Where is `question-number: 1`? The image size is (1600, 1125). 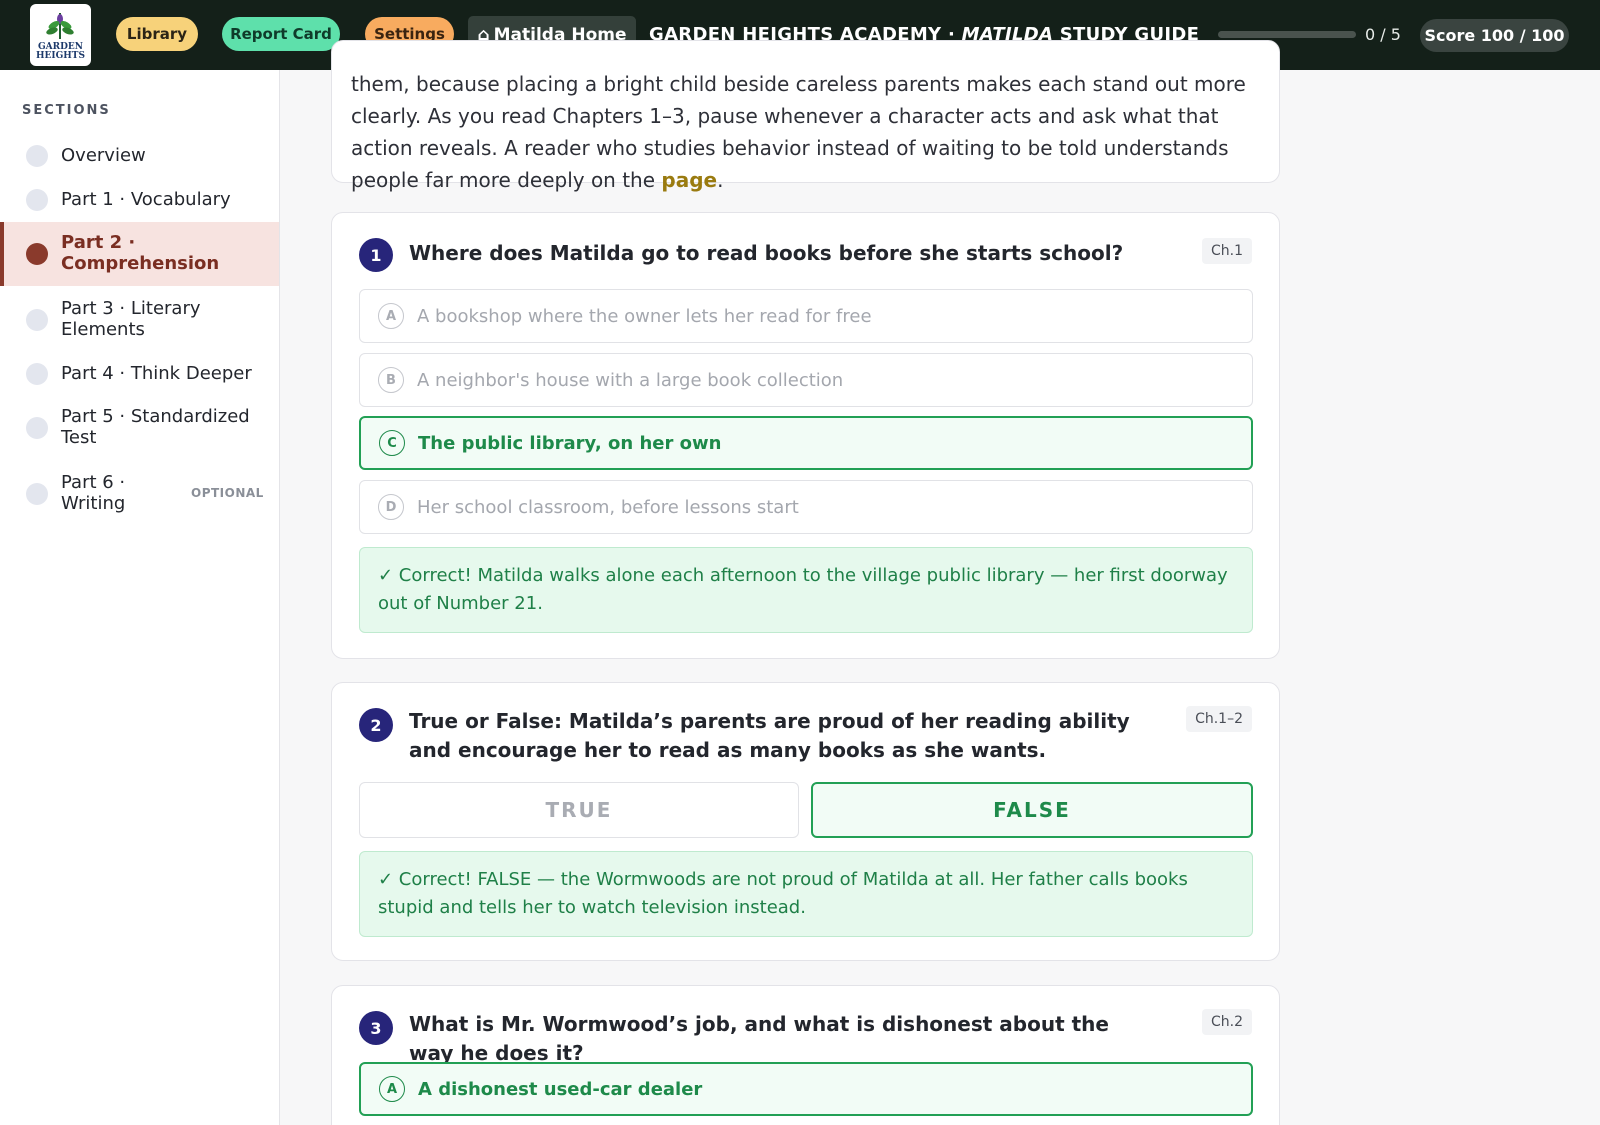 question-number: 1 is located at coordinates (376, 255).